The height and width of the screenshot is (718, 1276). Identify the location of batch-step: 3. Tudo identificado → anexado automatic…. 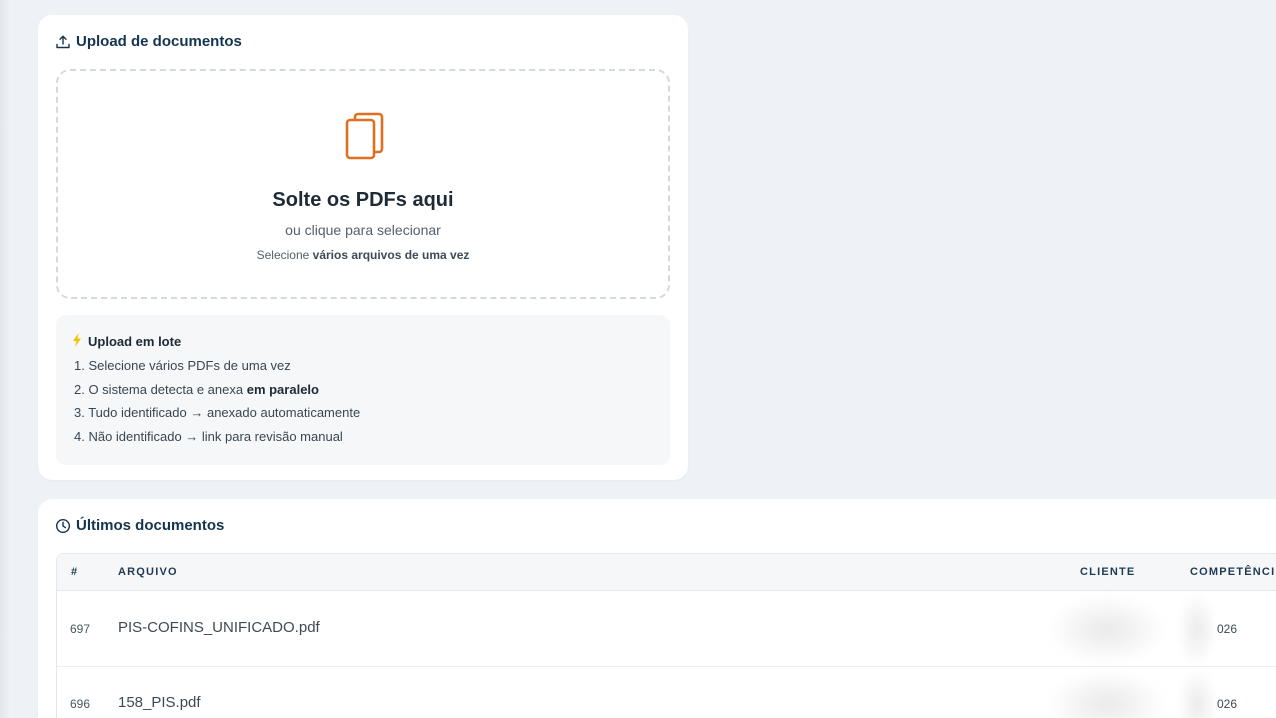
(217, 416).